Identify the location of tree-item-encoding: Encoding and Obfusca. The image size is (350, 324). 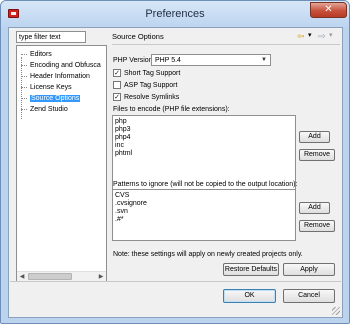
(61, 66).